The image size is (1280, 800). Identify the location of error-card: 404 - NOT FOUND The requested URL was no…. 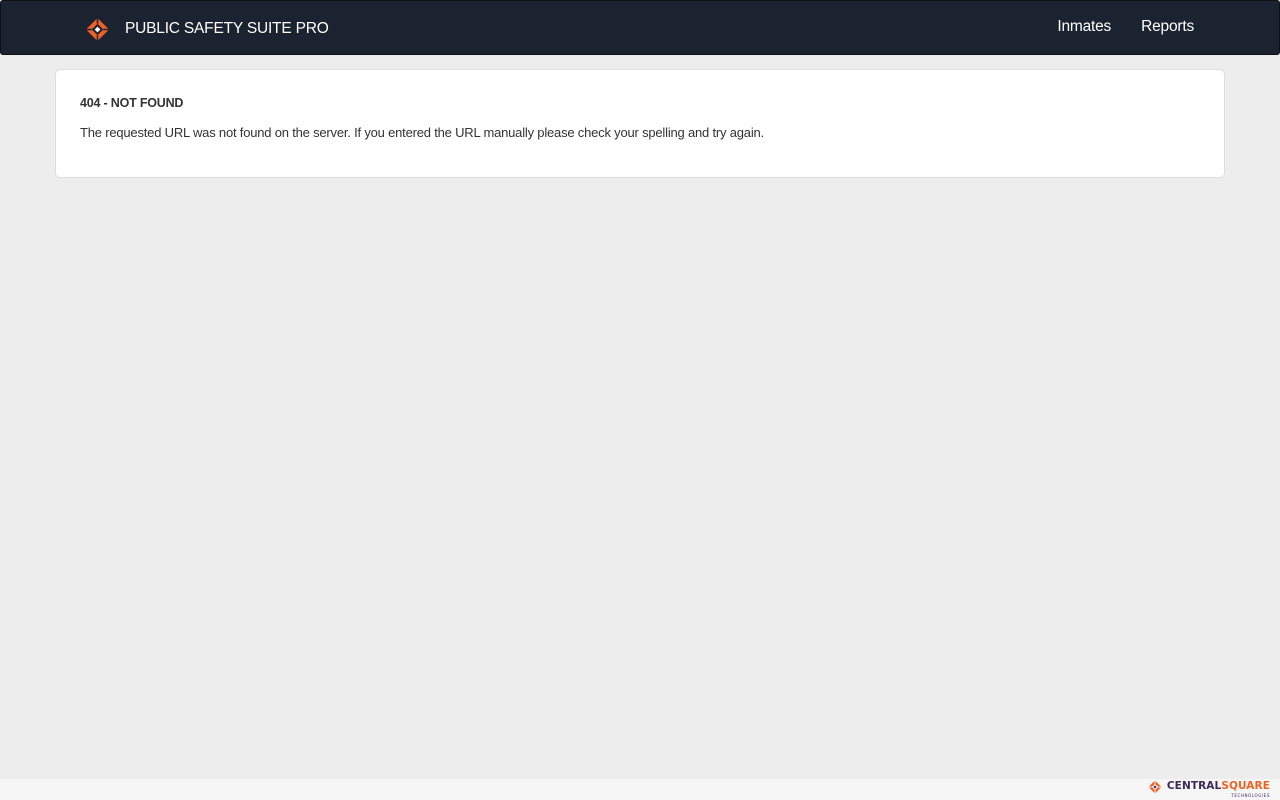
(640, 123).